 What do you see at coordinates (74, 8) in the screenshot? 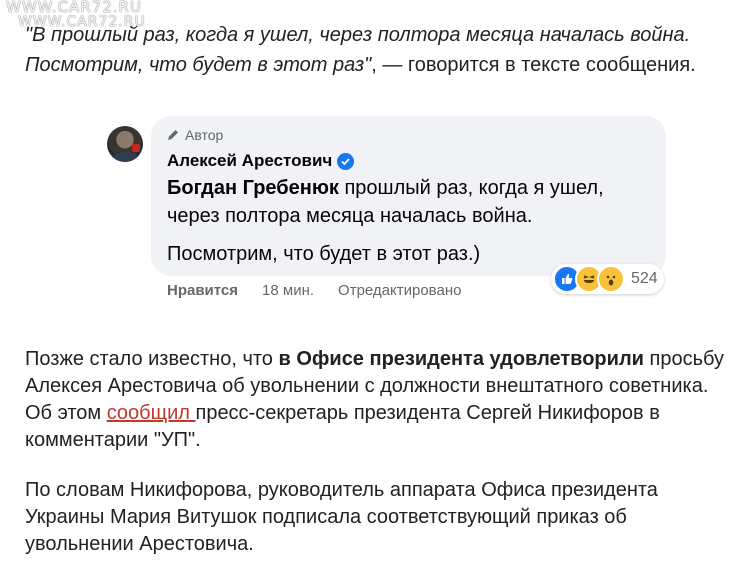
I see `watermark: WWW.CAR72.RU` at bounding box center [74, 8].